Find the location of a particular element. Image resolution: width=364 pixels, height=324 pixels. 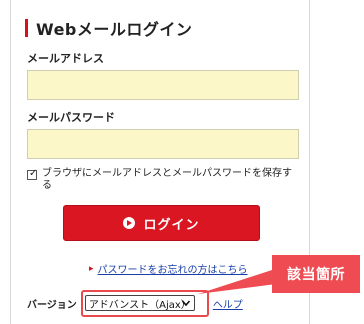

page-title: Webメールログイン is located at coordinates (109, 28).